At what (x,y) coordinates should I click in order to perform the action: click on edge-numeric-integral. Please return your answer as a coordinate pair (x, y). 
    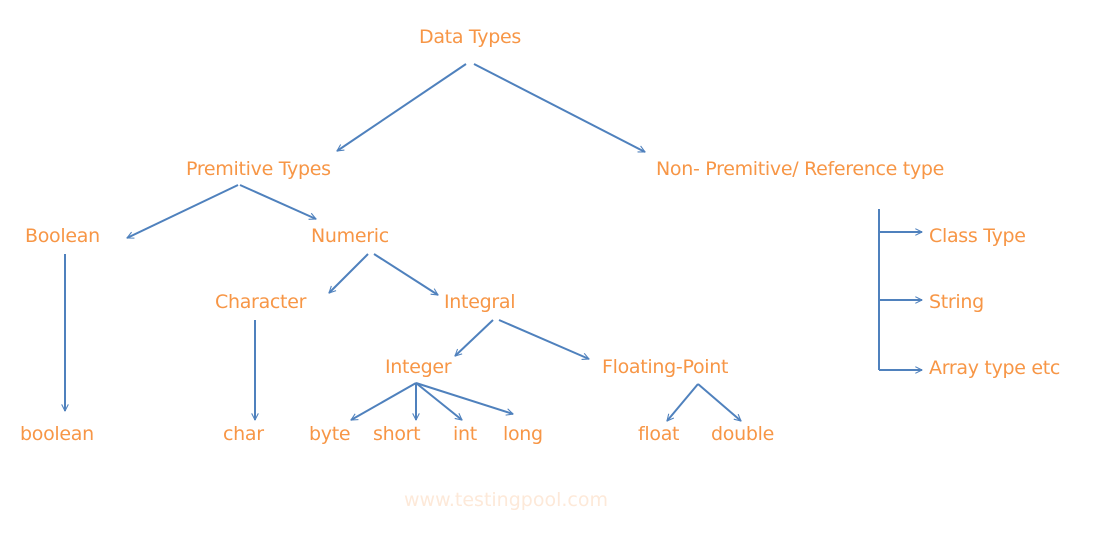
    Looking at the image, I should click on (405, 274).